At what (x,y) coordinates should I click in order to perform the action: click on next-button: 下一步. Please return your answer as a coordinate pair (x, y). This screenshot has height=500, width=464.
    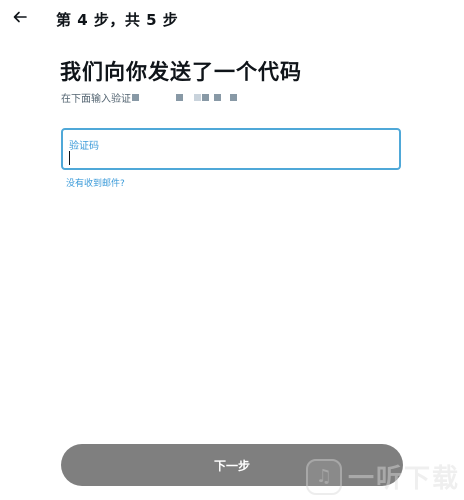
    Looking at the image, I should click on (232, 465).